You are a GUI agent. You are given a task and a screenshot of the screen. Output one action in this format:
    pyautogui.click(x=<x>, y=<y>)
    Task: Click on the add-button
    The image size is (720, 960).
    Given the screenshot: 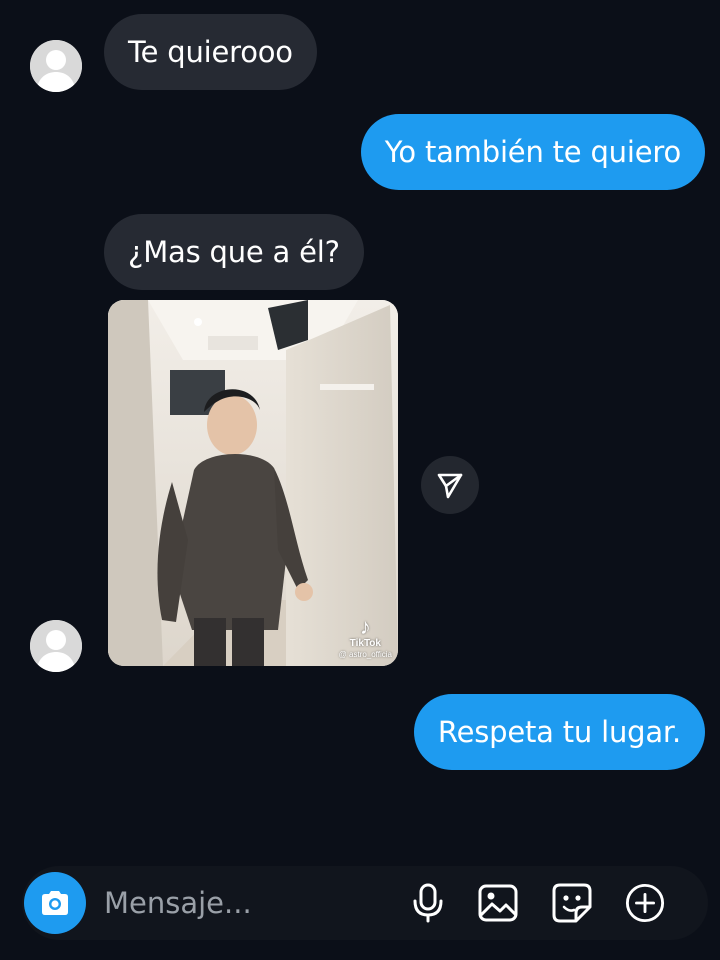 What is the action you would take?
    pyautogui.click(x=645, y=903)
    